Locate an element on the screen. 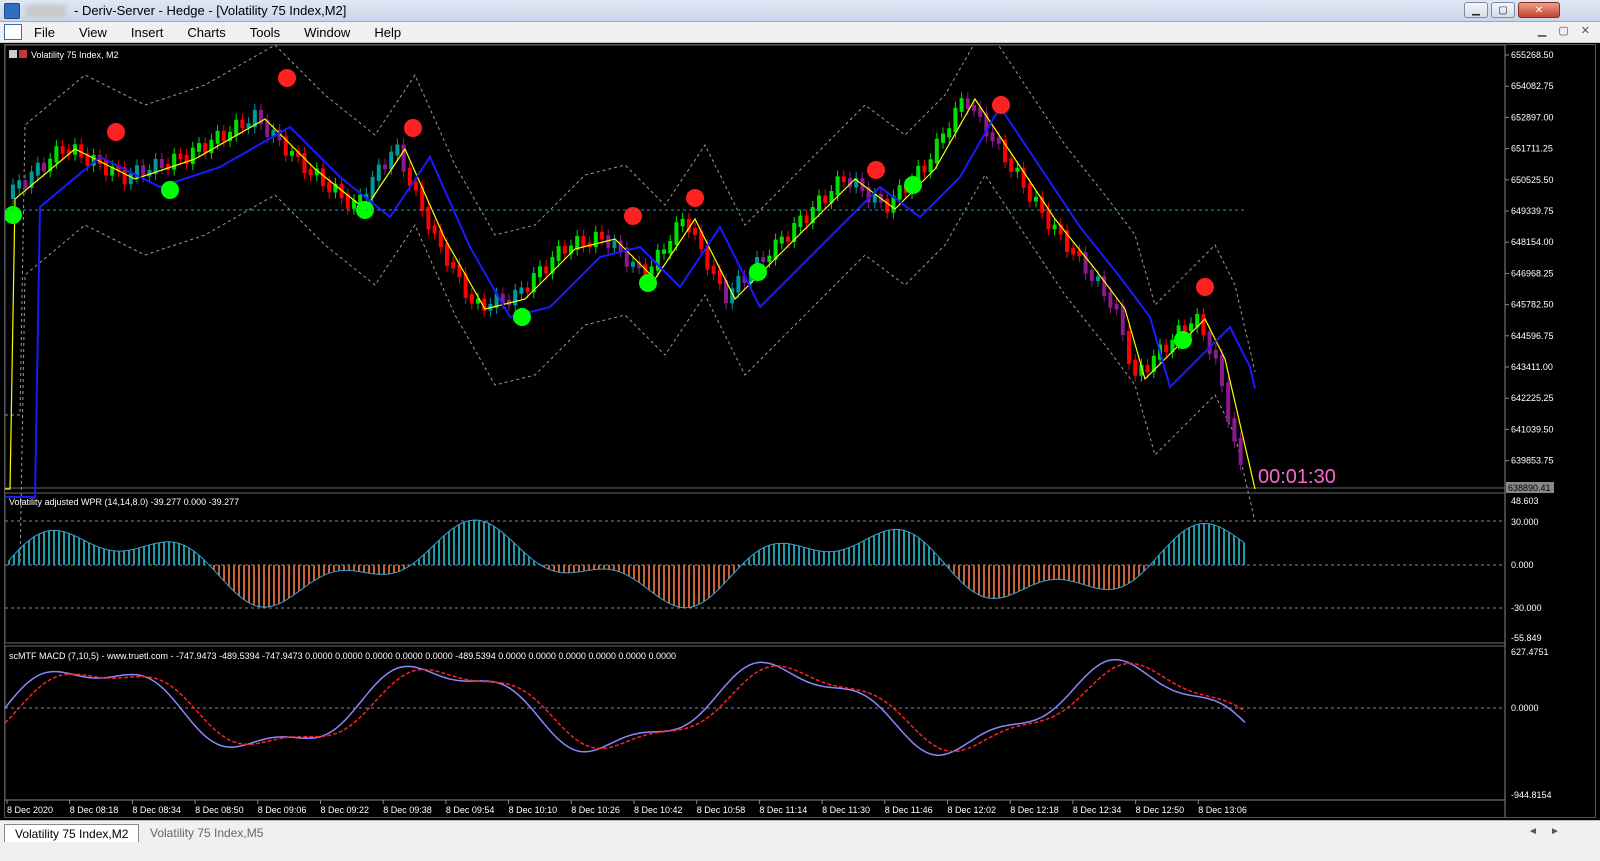 The height and width of the screenshot is (861, 1600). symbol-label: Volatility 75 Index, M2 is located at coordinates (75, 55).